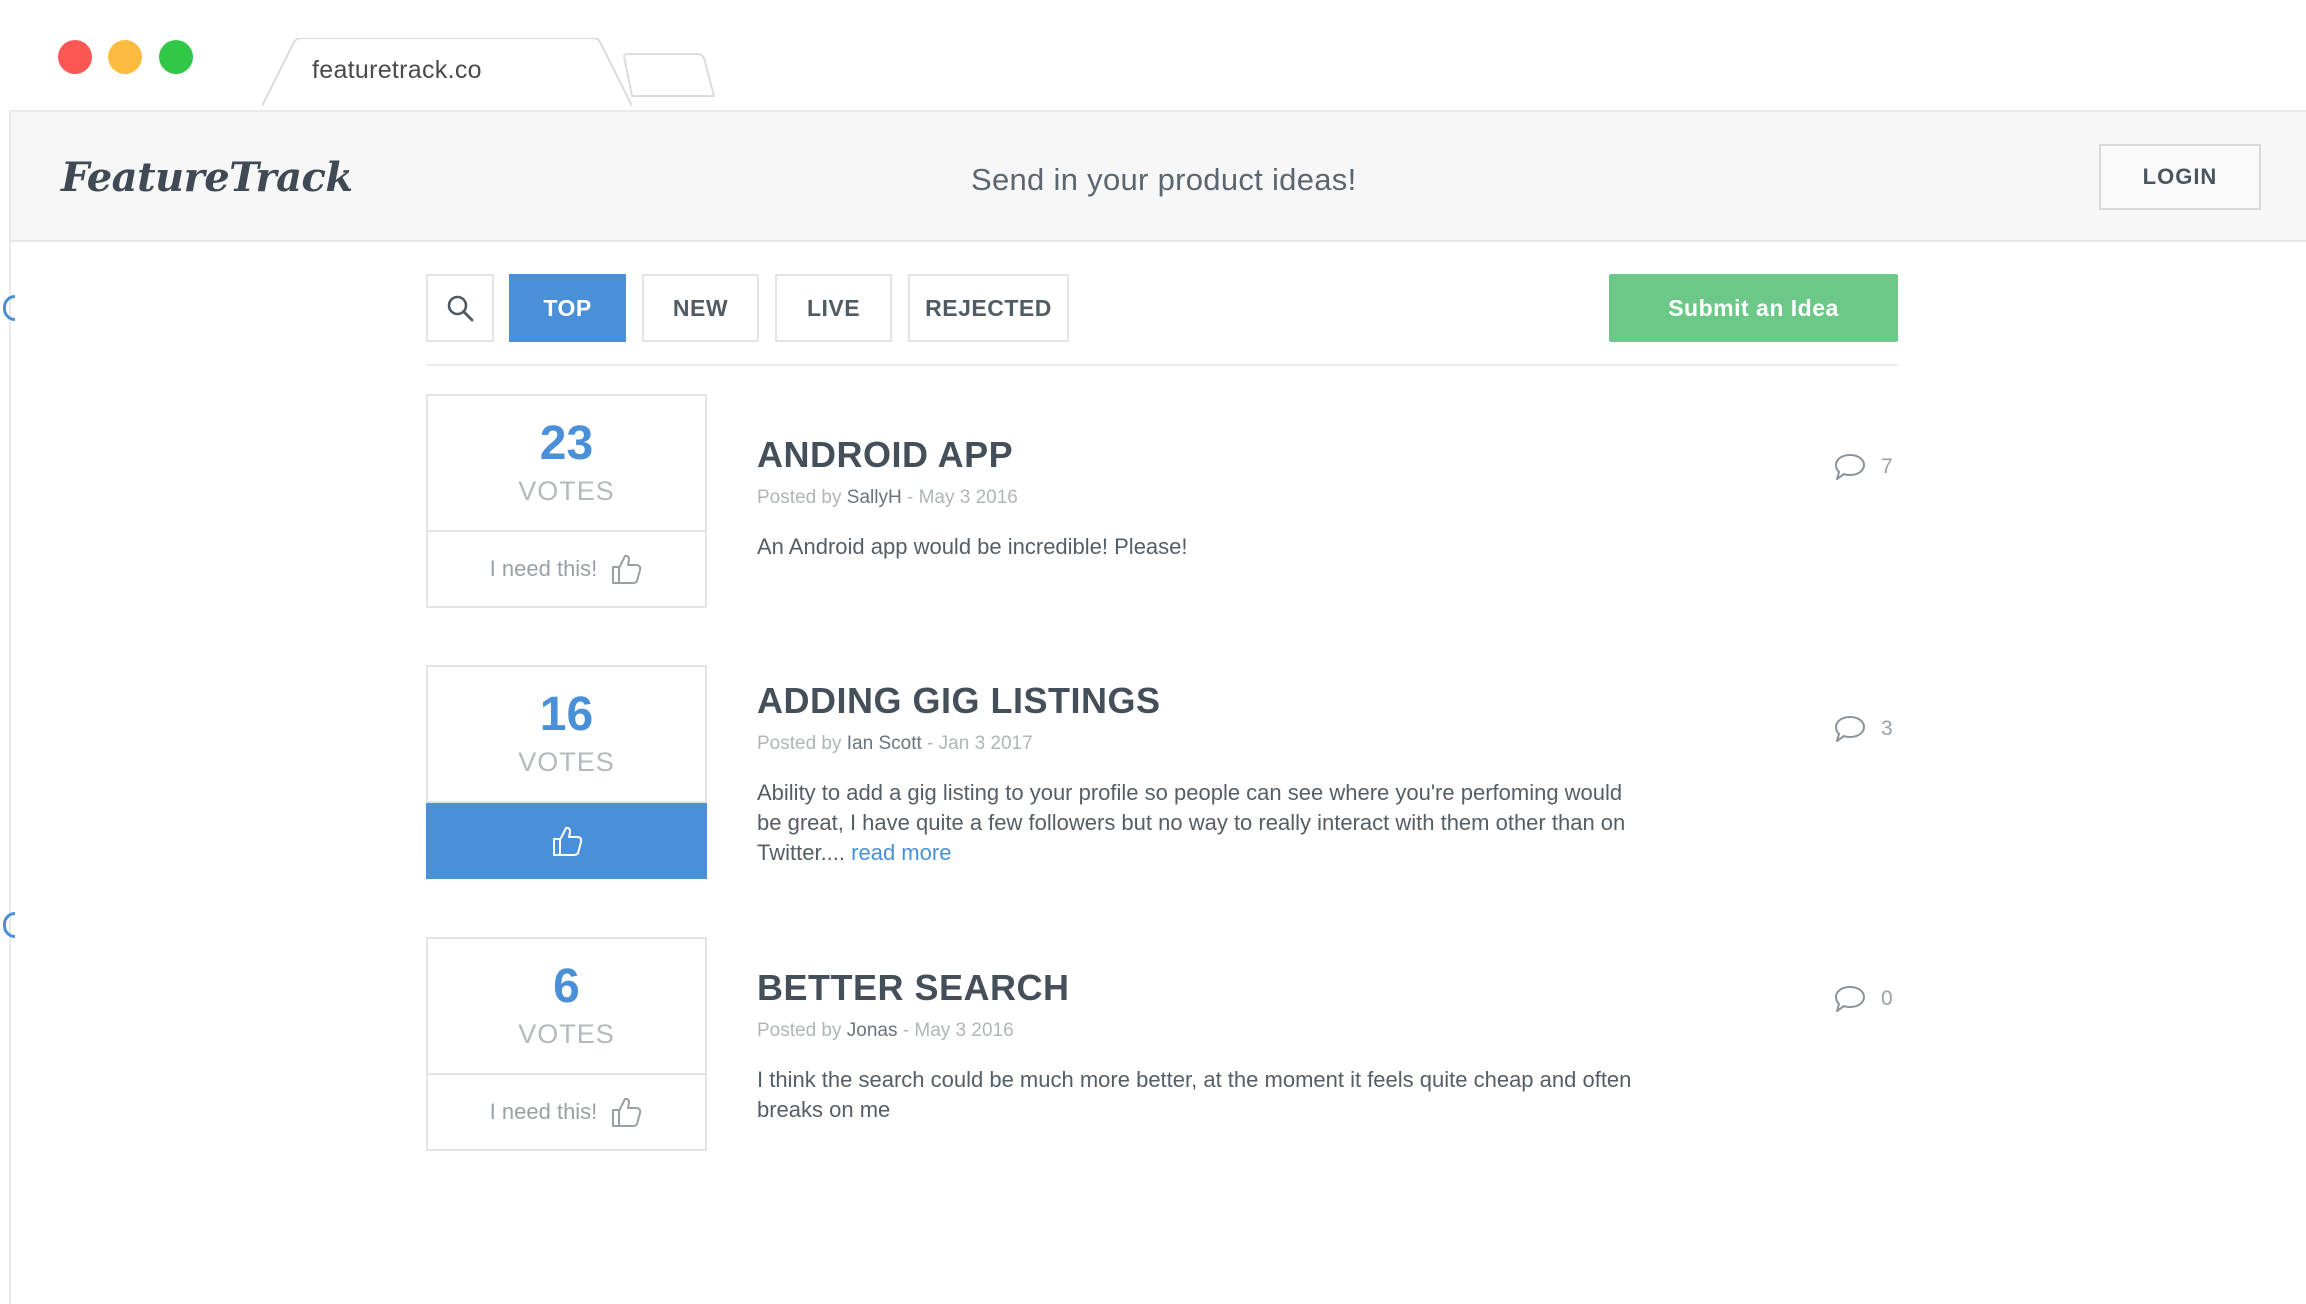 Image resolution: width=2306 pixels, height=1304 pixels. What do you see at coordinates (1887, 728) in the screenshot?
I see `comment-count-number: 3` at bounding box center [1887, 728].